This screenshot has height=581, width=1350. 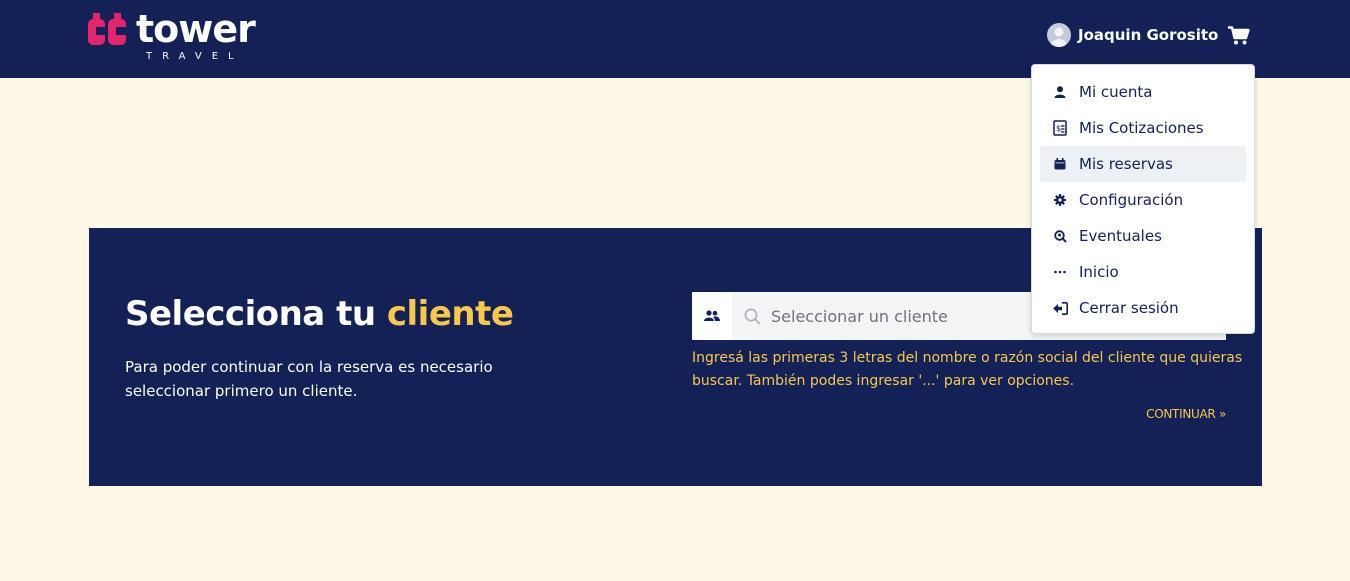 I want to click on menu-item-mi-cuenta: Mi cuenta, so click(x=1143, y=92).